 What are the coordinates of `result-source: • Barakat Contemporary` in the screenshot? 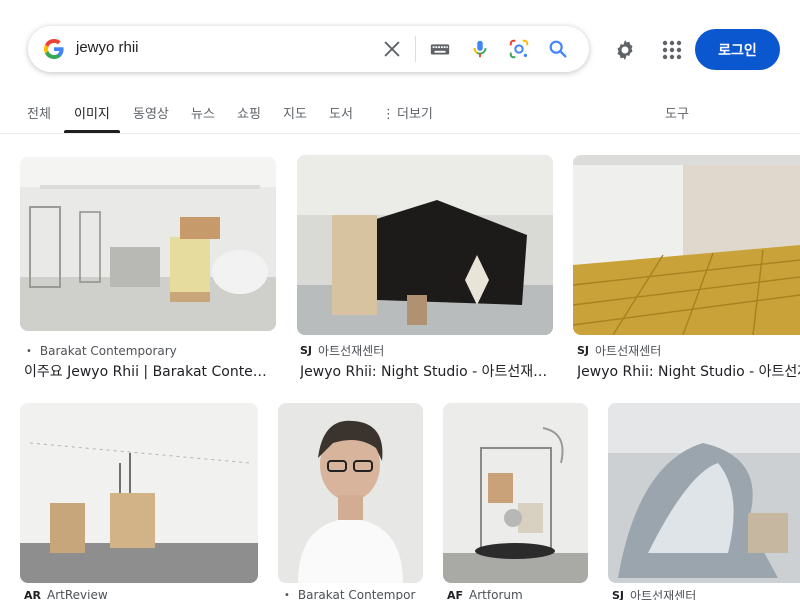 It's located at (151, 351).